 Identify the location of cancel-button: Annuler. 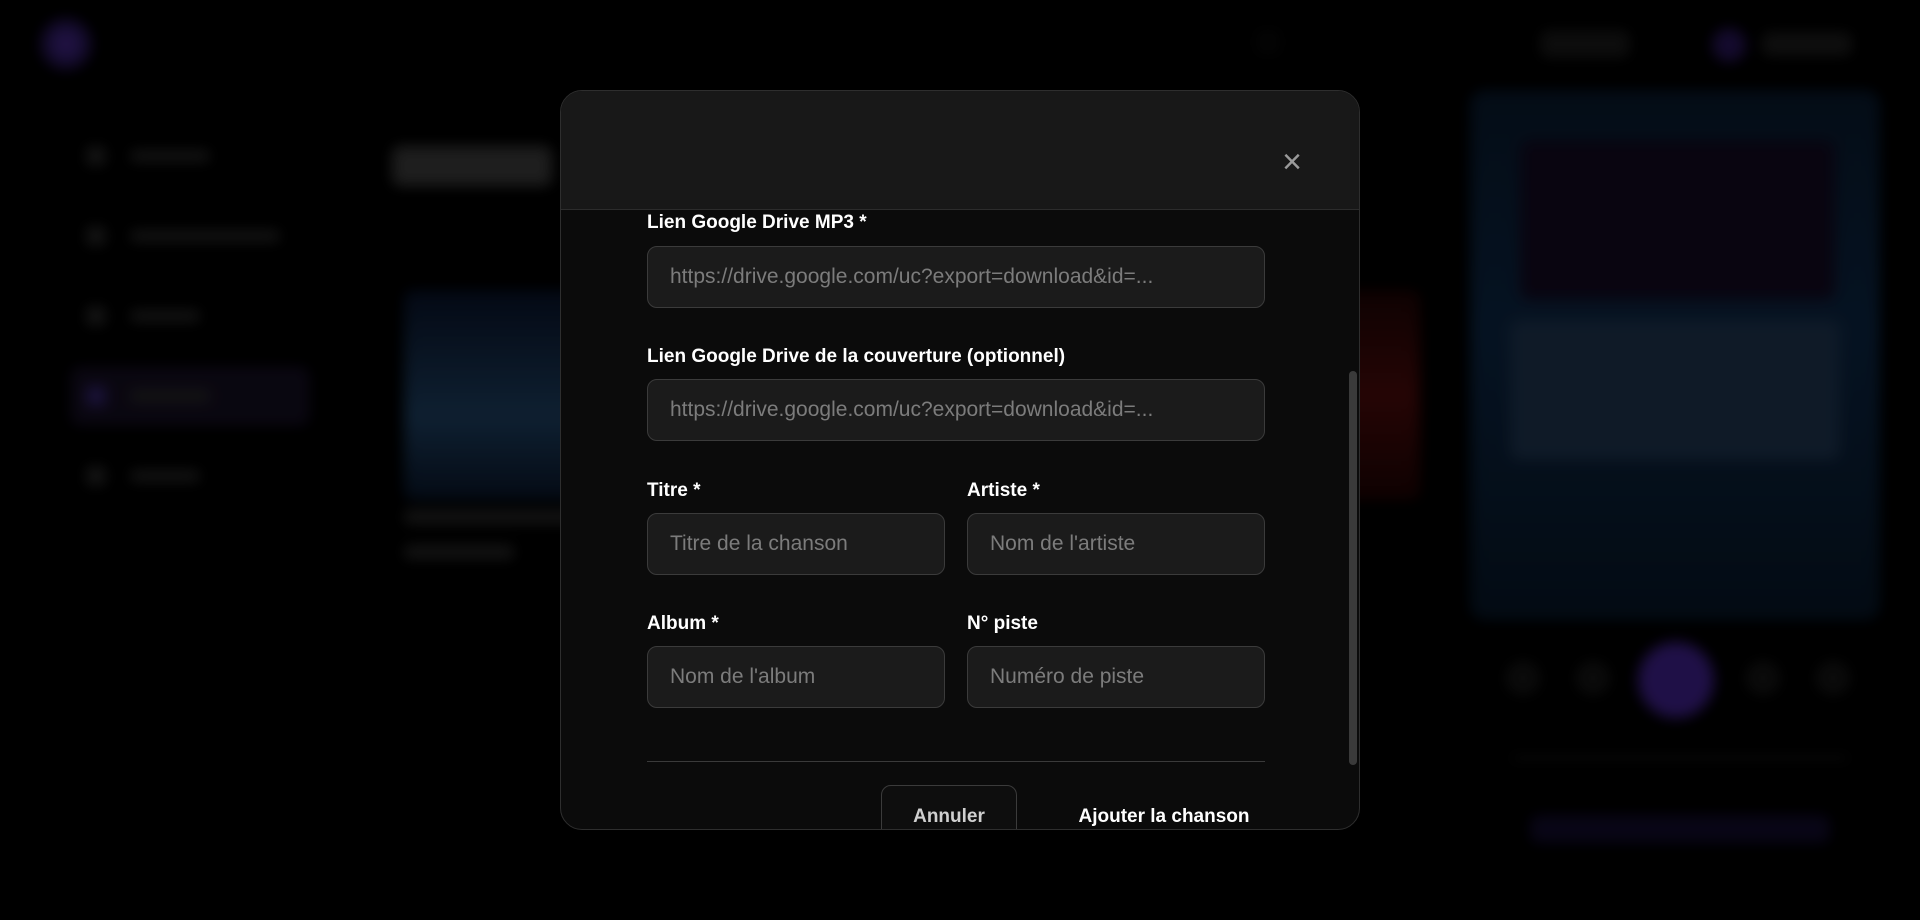
(949, 807).